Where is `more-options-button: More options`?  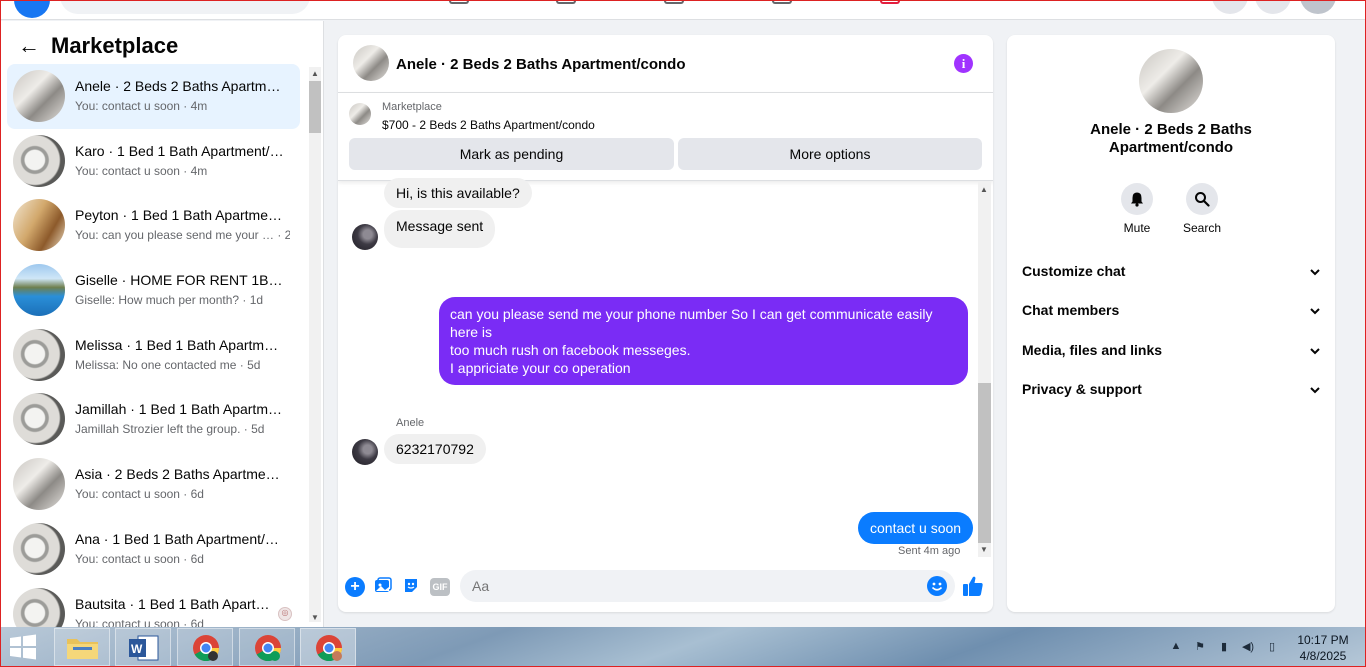
more-options-button: More options is located at coordinates (830, 154).